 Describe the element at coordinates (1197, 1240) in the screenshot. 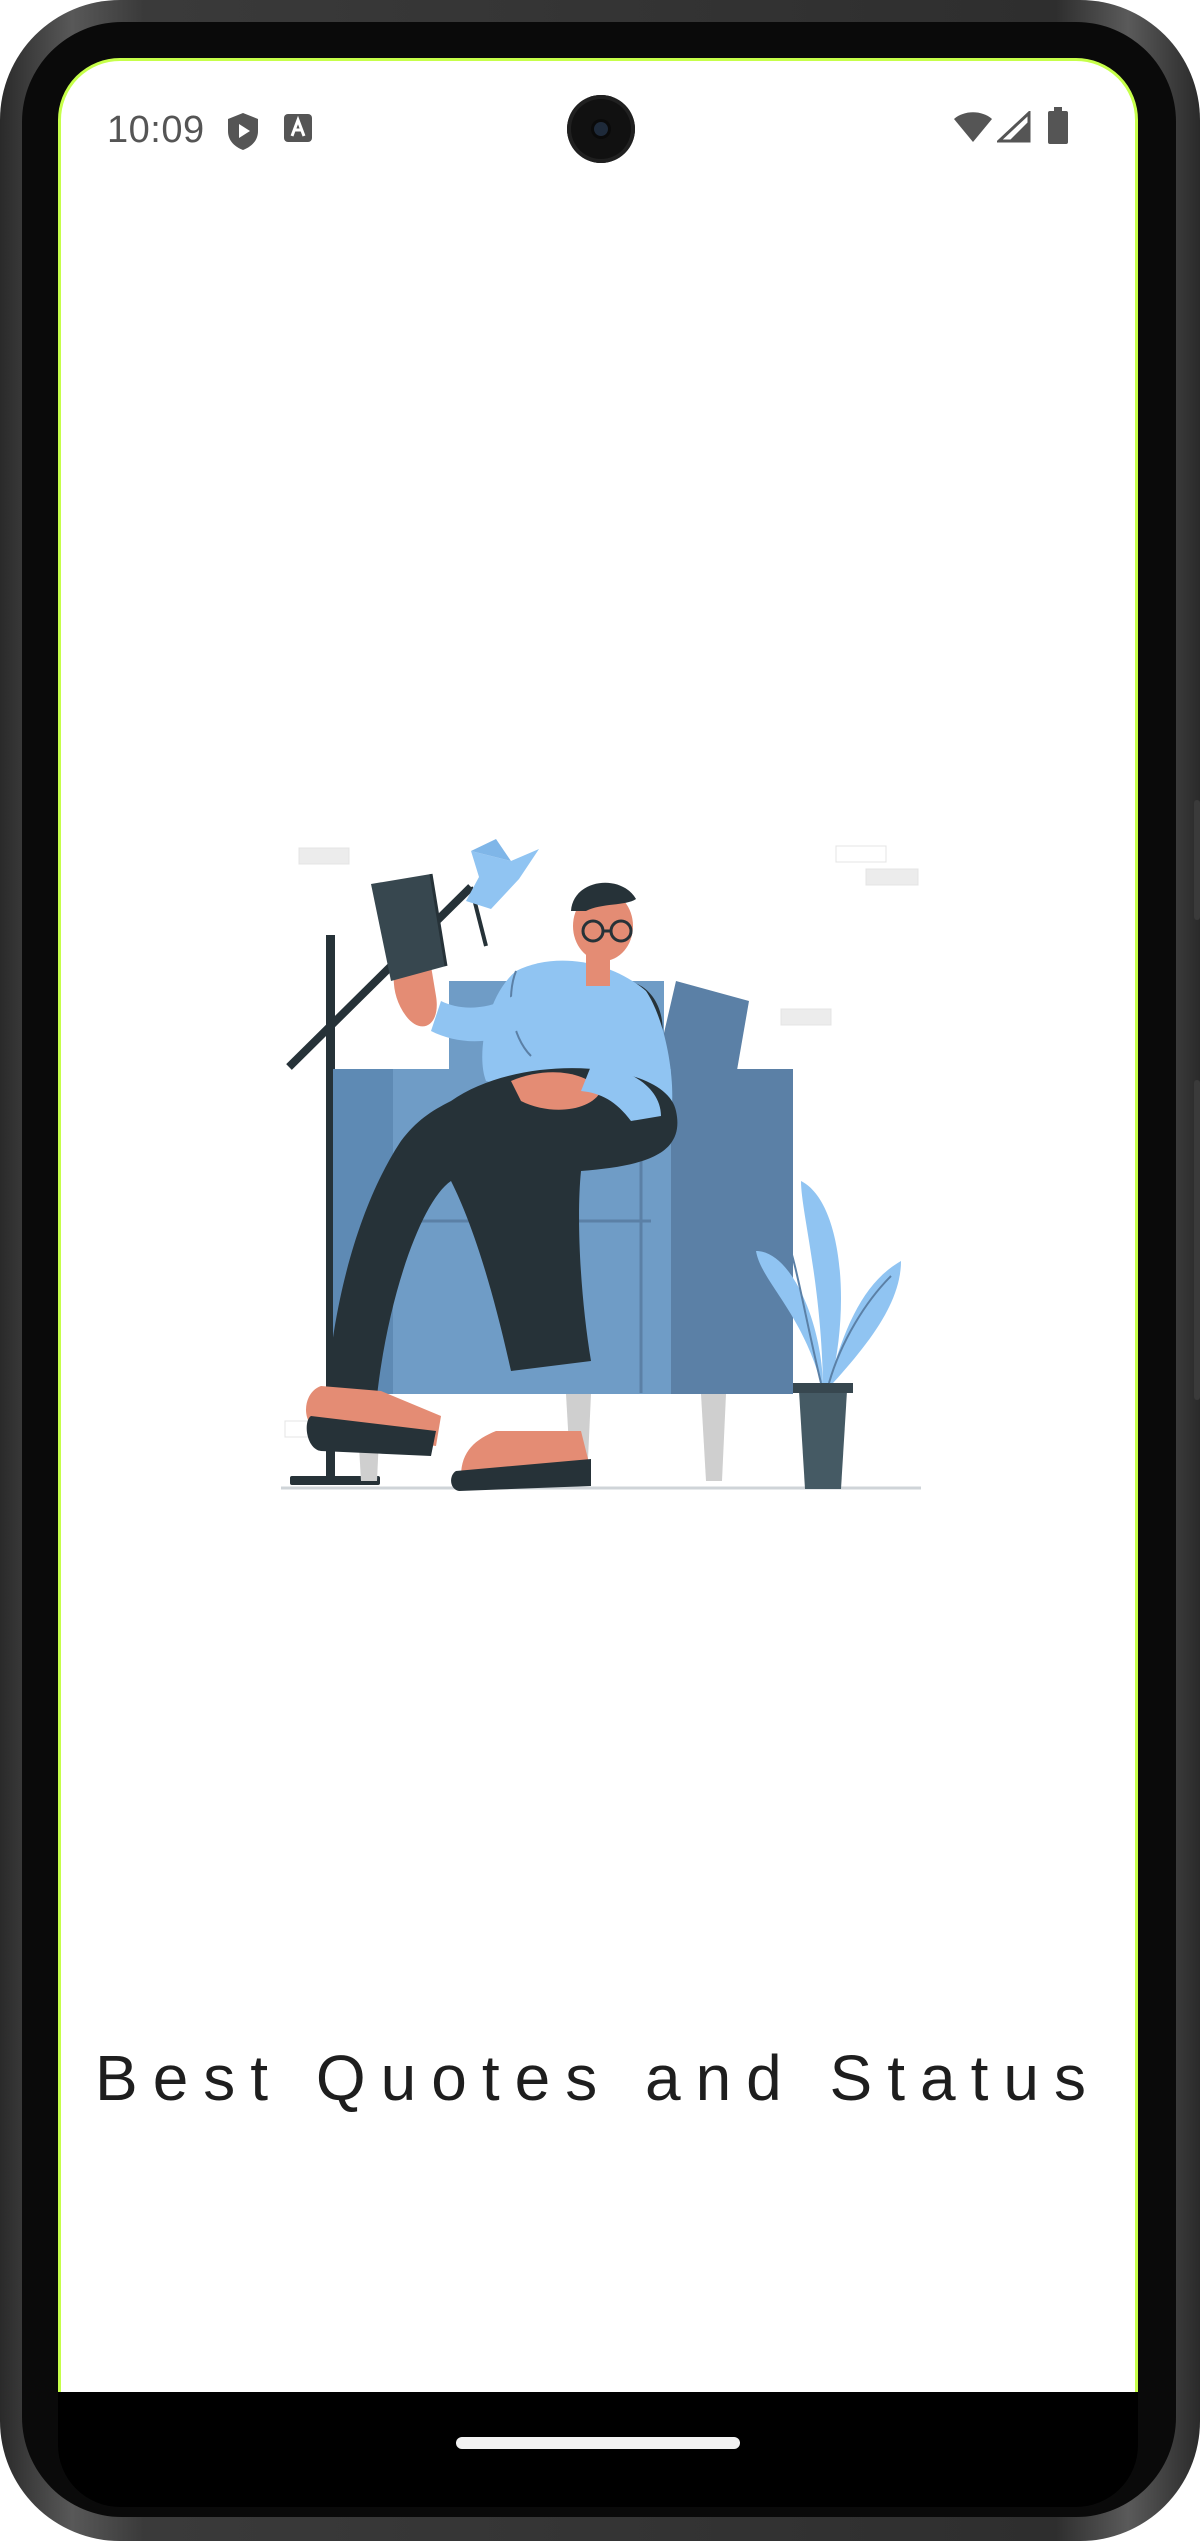

I see `volume-button` at that location.